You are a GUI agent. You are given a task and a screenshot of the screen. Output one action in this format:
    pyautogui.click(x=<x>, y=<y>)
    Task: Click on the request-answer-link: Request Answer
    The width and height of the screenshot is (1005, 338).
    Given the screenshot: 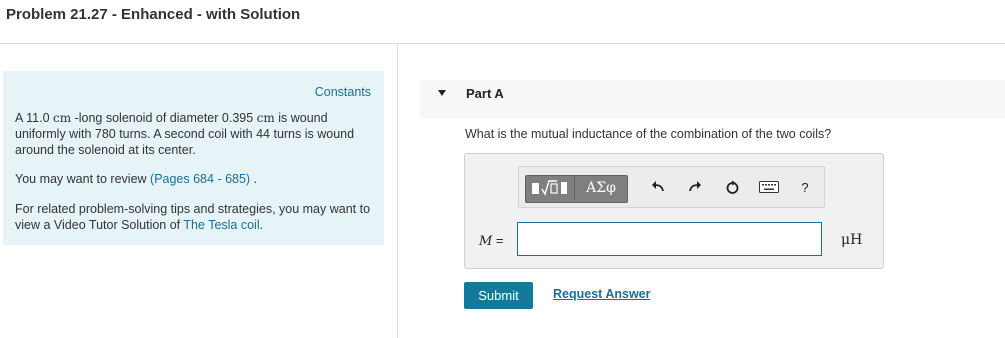 What is the action you would take?
    pyautogui.click(x=601, y=294)
    